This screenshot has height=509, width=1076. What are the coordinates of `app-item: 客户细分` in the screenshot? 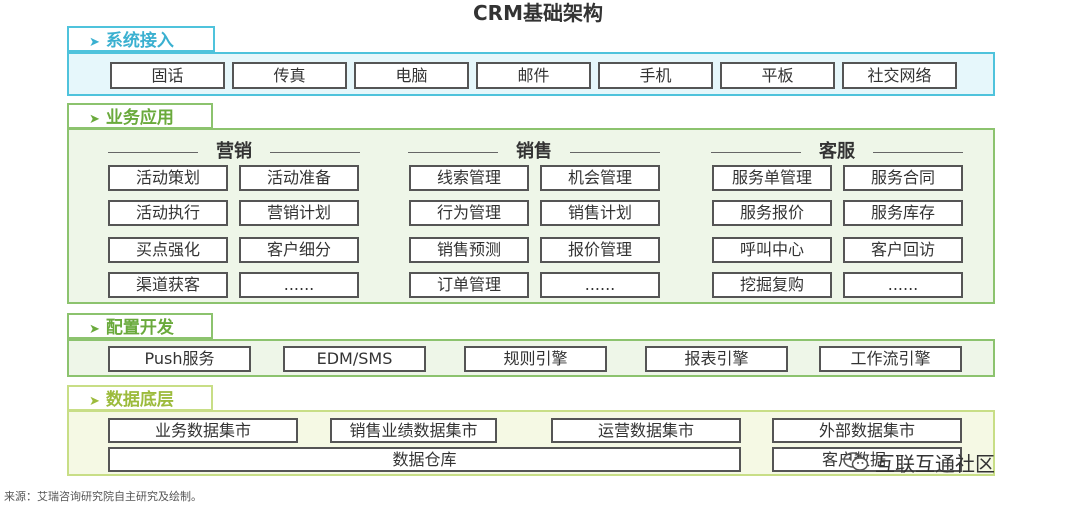 It's located at (299, 250).